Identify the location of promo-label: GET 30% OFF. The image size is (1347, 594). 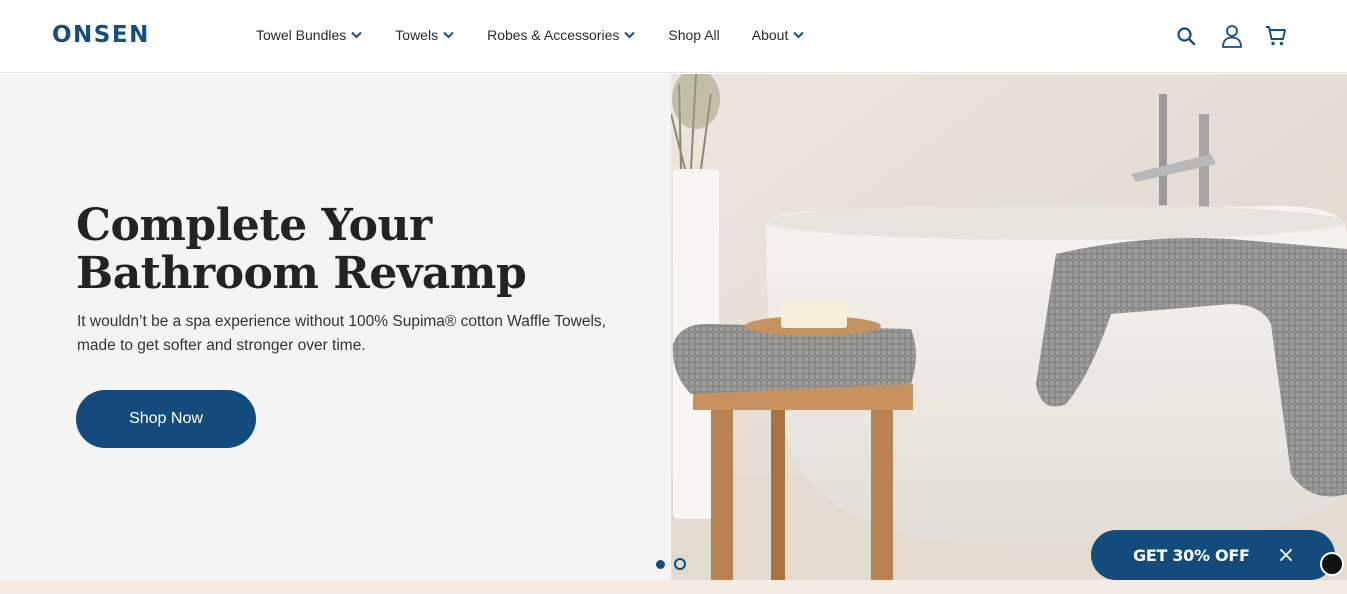
(1191, 555).